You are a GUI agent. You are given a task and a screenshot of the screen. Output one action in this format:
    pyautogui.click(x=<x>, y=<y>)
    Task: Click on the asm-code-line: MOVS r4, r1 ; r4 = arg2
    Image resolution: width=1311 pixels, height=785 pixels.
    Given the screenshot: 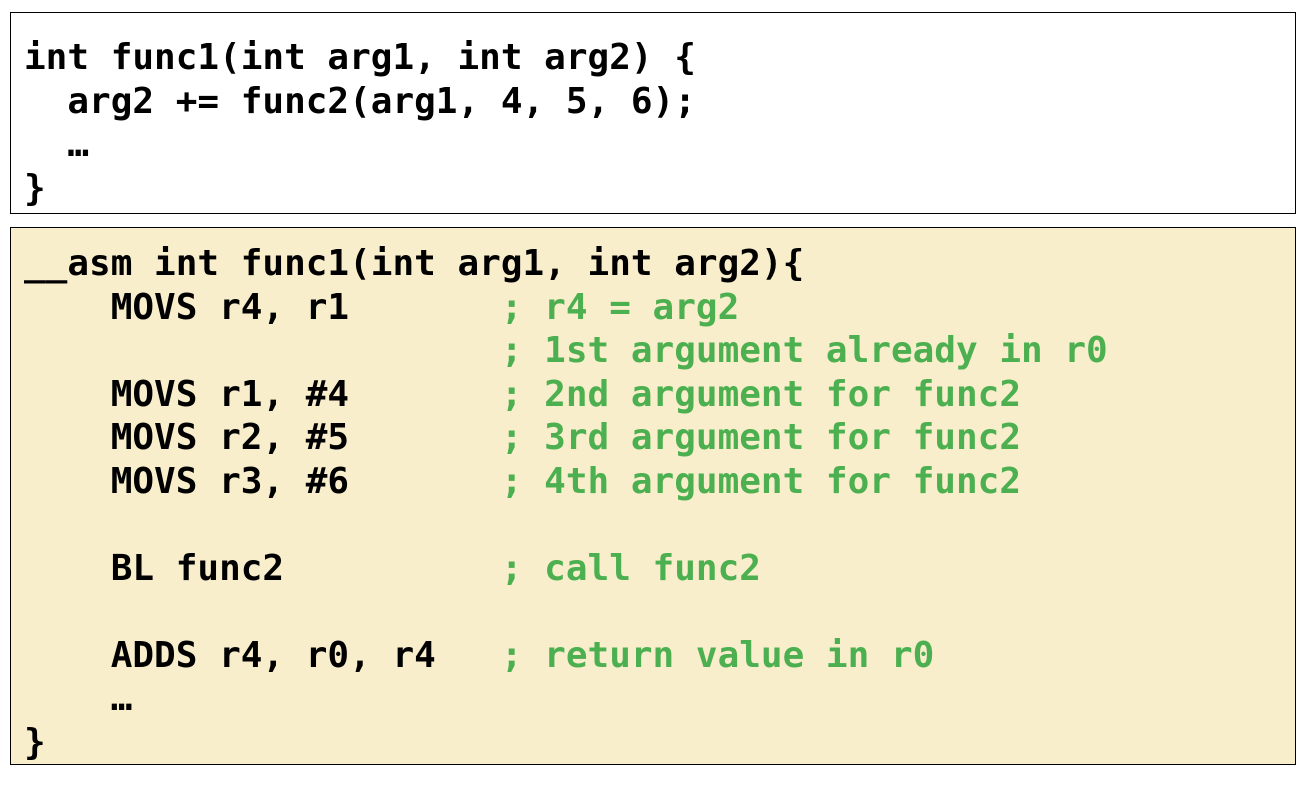 What is the action you would take?
    pyautogui.click(x=659, y=308)
    